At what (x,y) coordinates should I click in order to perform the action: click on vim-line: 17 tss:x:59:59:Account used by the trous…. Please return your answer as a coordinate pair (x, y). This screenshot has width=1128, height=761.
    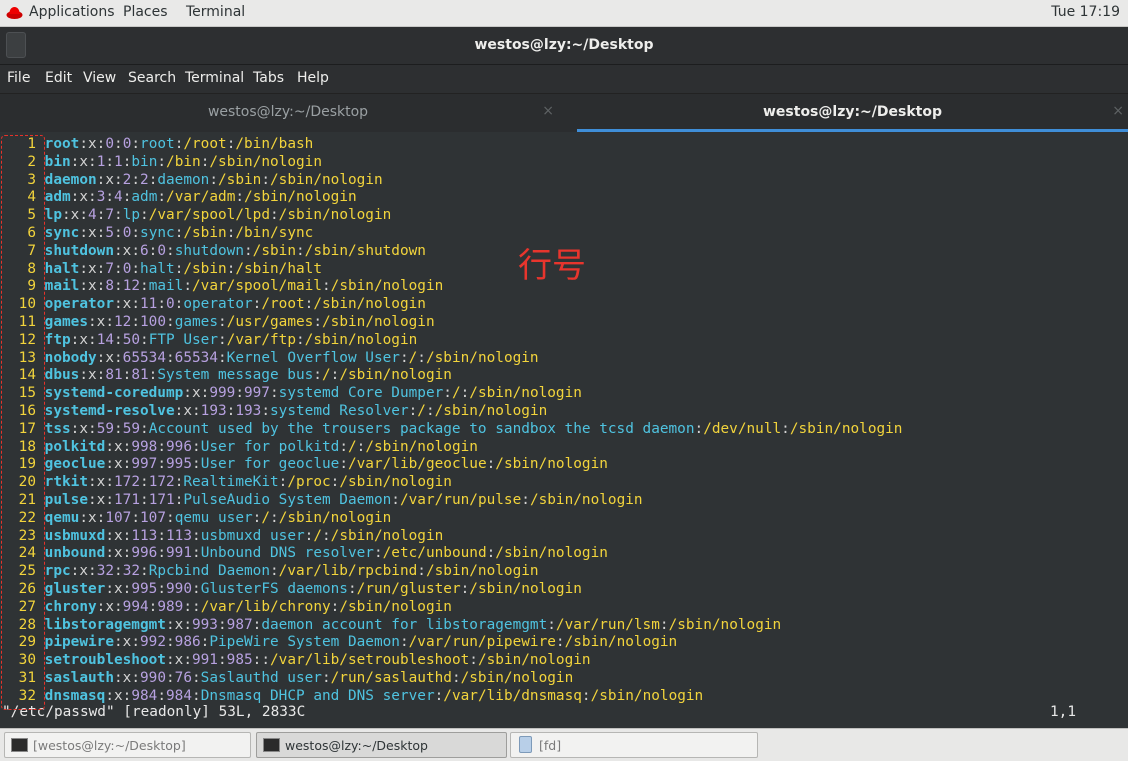
    Looking at the image, I should click on (452, 429).